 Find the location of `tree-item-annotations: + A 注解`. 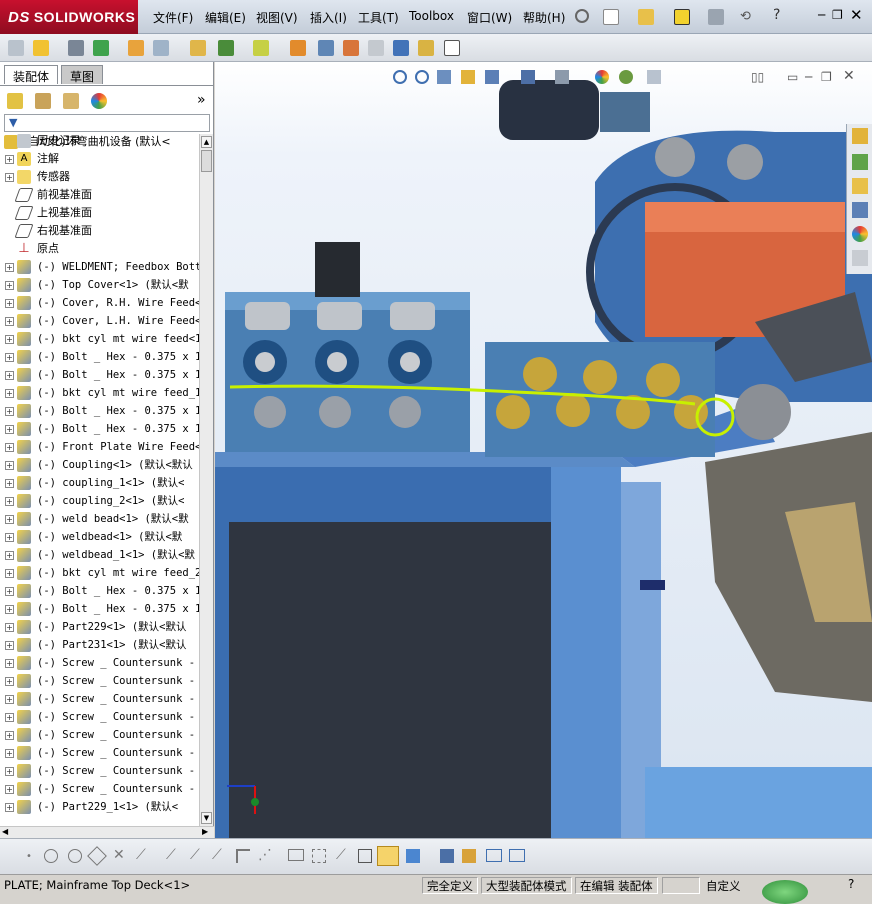

tree-item-annotations: + A 注解 is located at coordinates (100, 159).